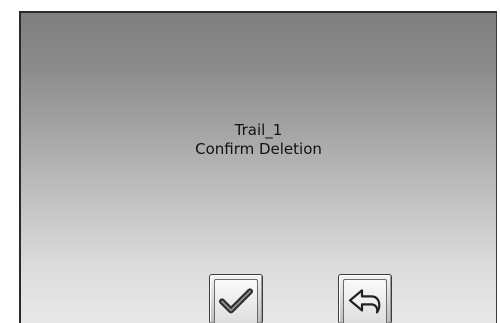 Image resolution: width=500 pixels, height=323 pixels. Describe the element at coordinates (258, 149) in the screenshot. I see `confirm-prompt: Confirm Deletion` at that location.